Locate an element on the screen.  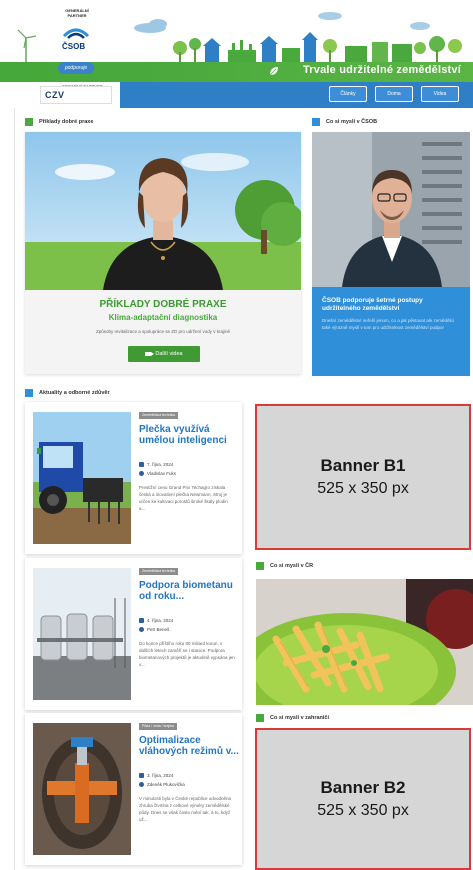
more-videos-button: Další videa is located at coordinates (164, 354).